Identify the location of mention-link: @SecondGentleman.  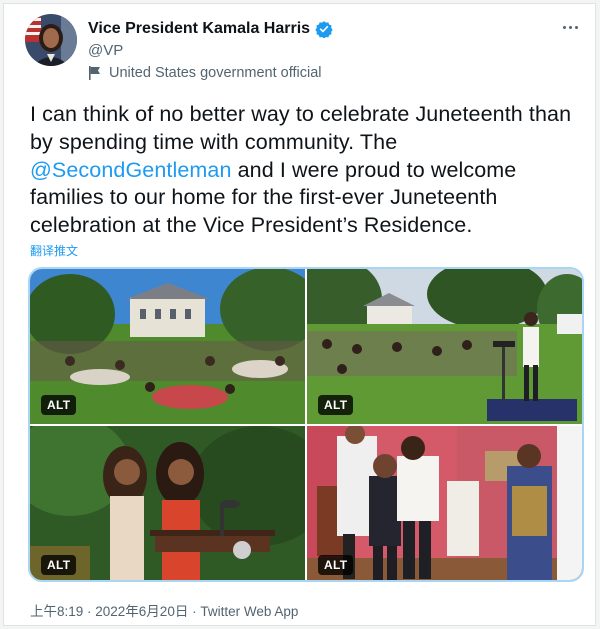
(131, 170).